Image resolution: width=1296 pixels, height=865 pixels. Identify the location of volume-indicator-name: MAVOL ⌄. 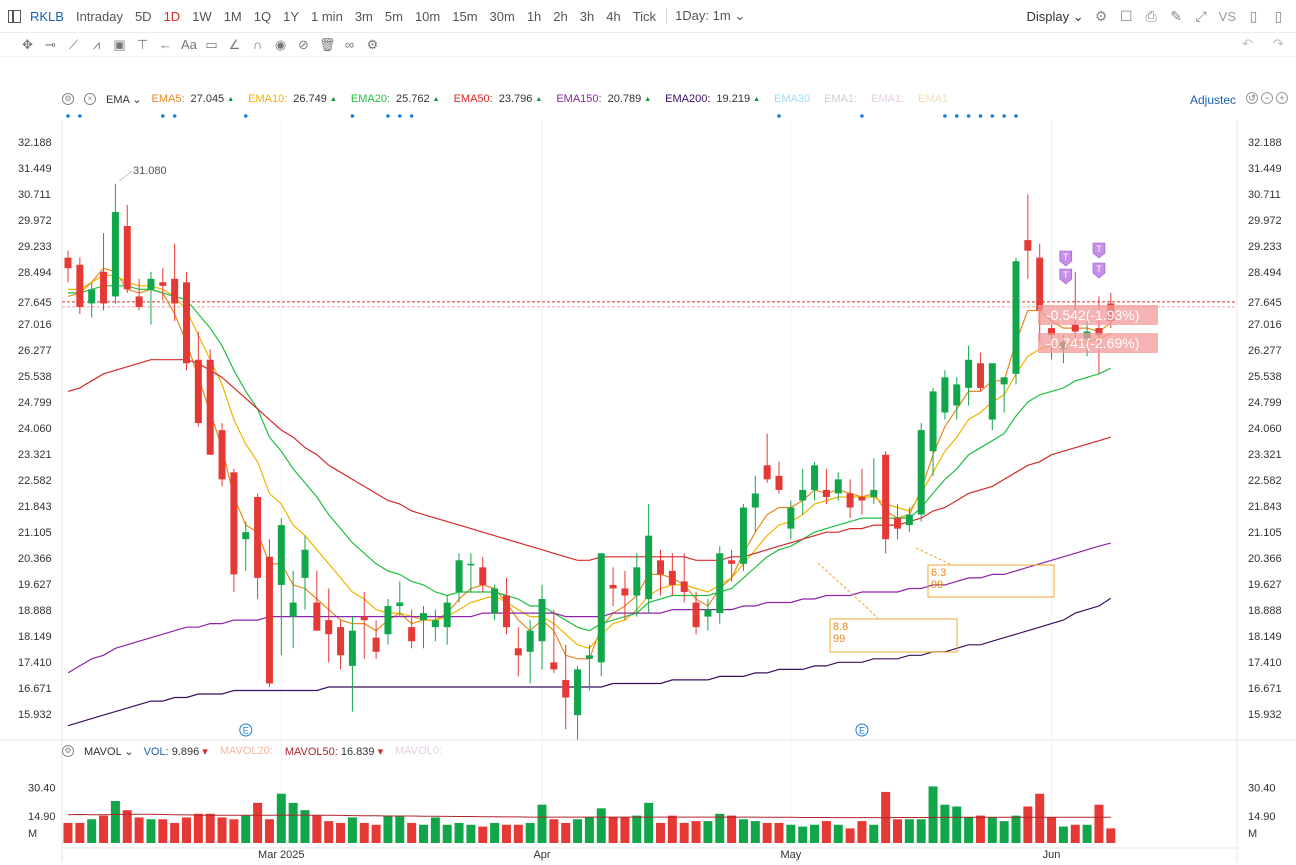
(109, 751).